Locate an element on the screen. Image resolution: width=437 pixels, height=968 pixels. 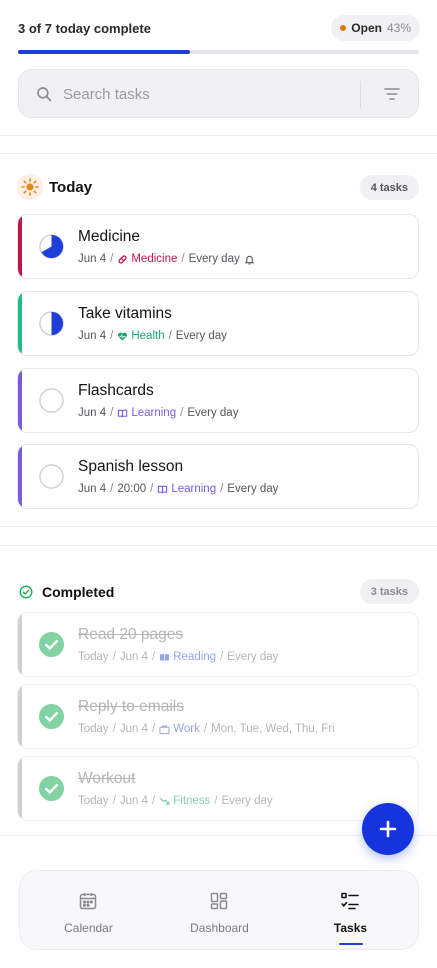
bottom-nav: Calendar Dashboard Tasks is located at coordinates (219, 910).